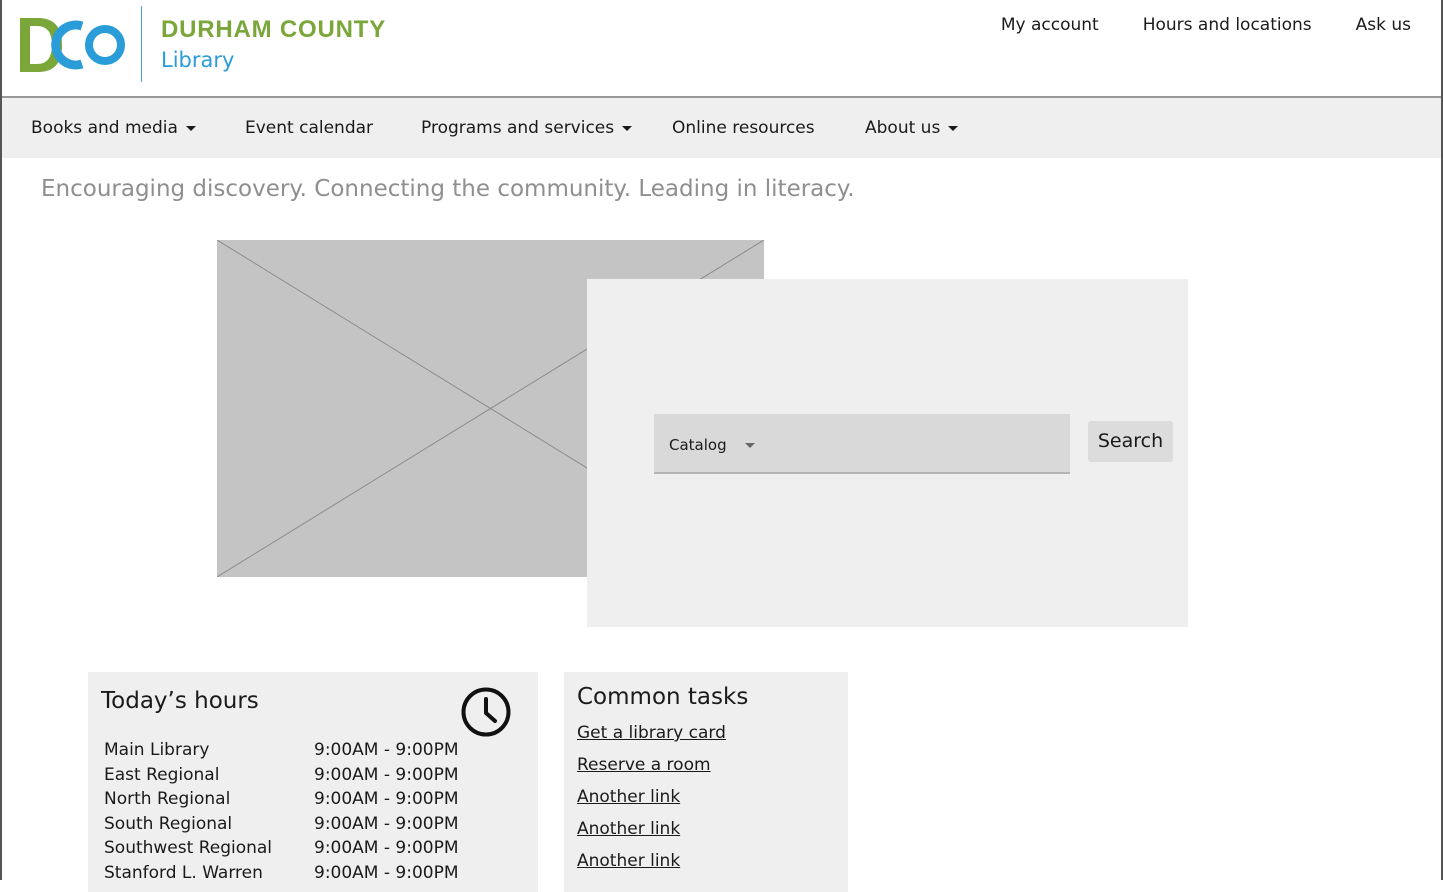  I want to click on hours-row: Southwest Regional 9:00AM - 9:00PM, so click(314, 850).